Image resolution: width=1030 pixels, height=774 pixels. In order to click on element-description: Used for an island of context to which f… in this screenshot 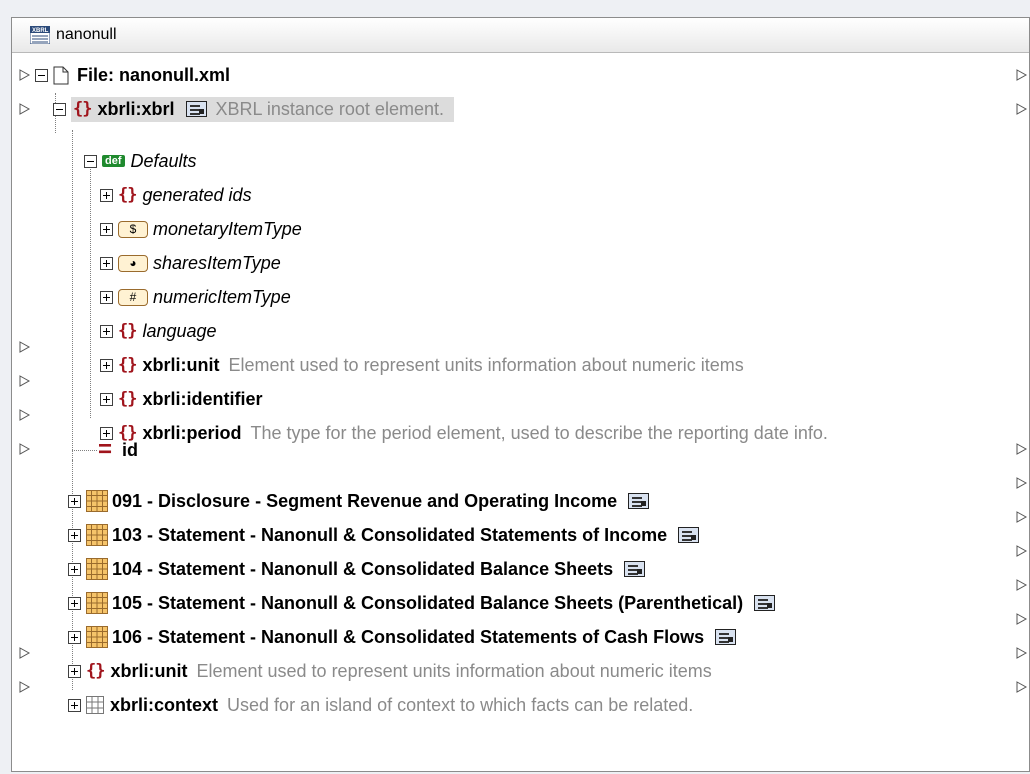, I will do `click(460, 704)`.